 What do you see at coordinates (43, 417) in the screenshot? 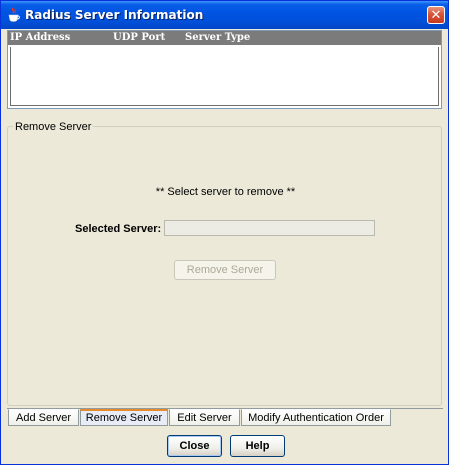
I see `tab-add-server: Add Server` at bounding box center [43, 417].